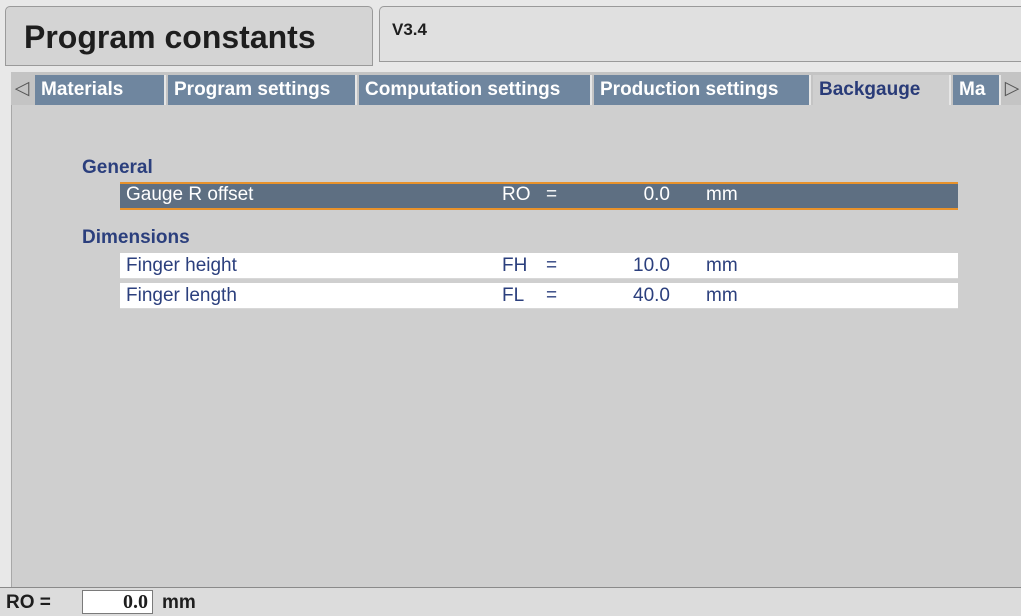  What do you see at coordinates (513, 295) in the screenshot?
I see `row-symbol: FL` at bounding box center [513, 295].